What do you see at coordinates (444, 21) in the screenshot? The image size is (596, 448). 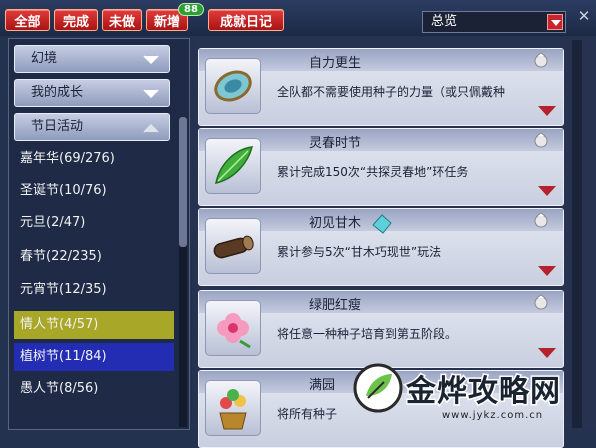 I see `dropdown-value: 总览` at bounding box center [444, 21].